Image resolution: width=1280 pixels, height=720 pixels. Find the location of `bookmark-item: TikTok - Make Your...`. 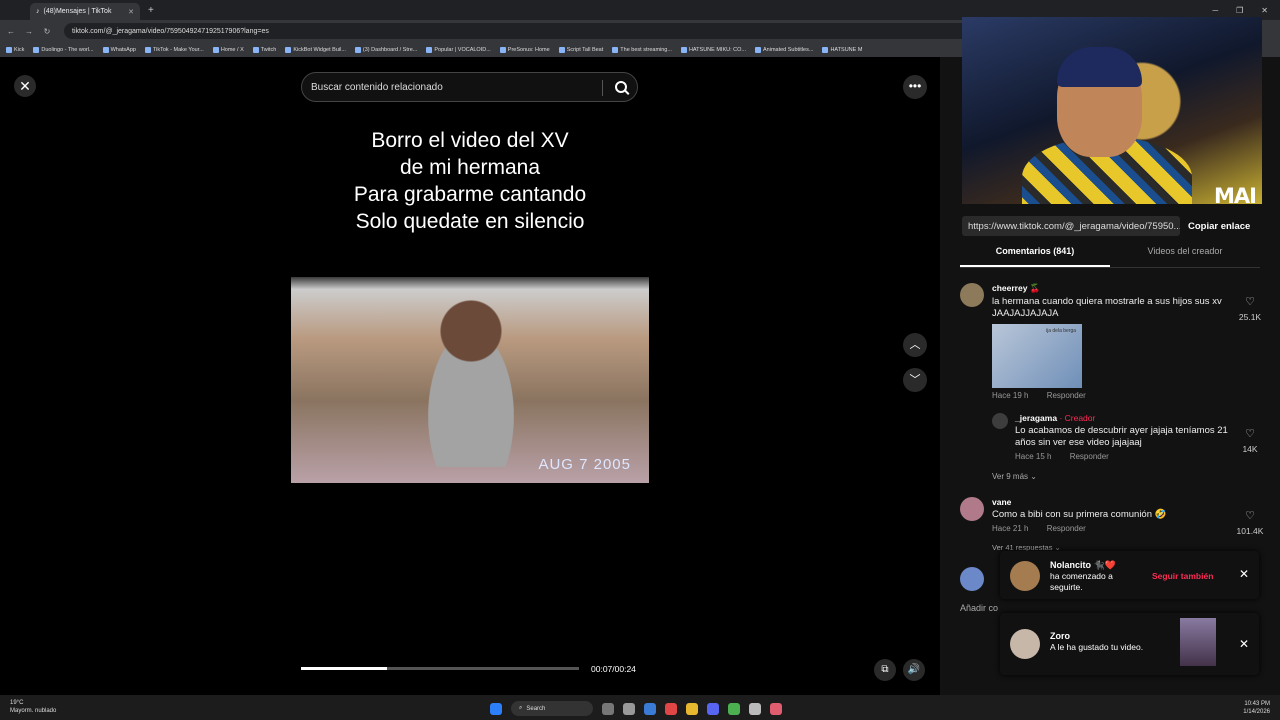

bookmark-item: TikTok - Make Your... is located at coordinates (174, 49).